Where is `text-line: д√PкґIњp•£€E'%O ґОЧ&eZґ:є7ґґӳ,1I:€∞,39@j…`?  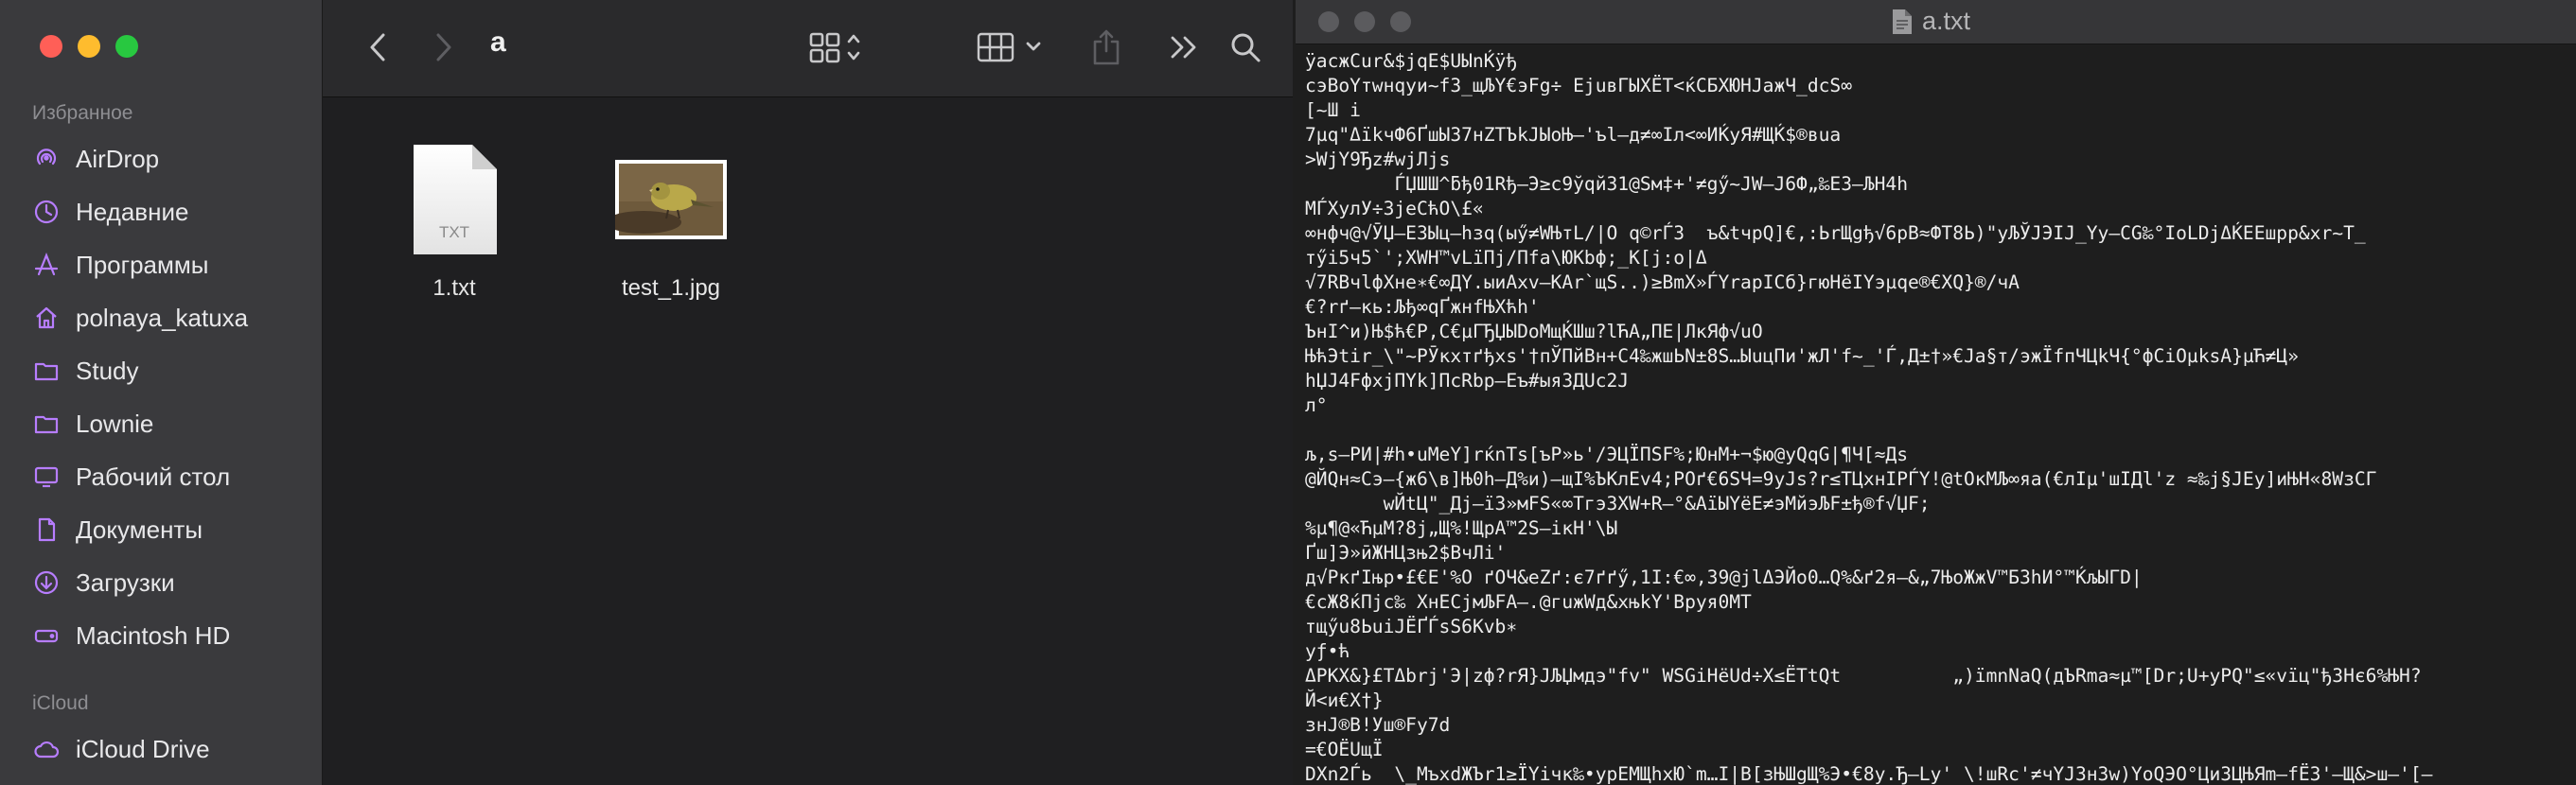
text-line: д√PкґIњp•£€E'%O ґОЧ&eZґ:є7ґґӳ,1I:€∞,39@j… is located at coordinates (1724, 577).